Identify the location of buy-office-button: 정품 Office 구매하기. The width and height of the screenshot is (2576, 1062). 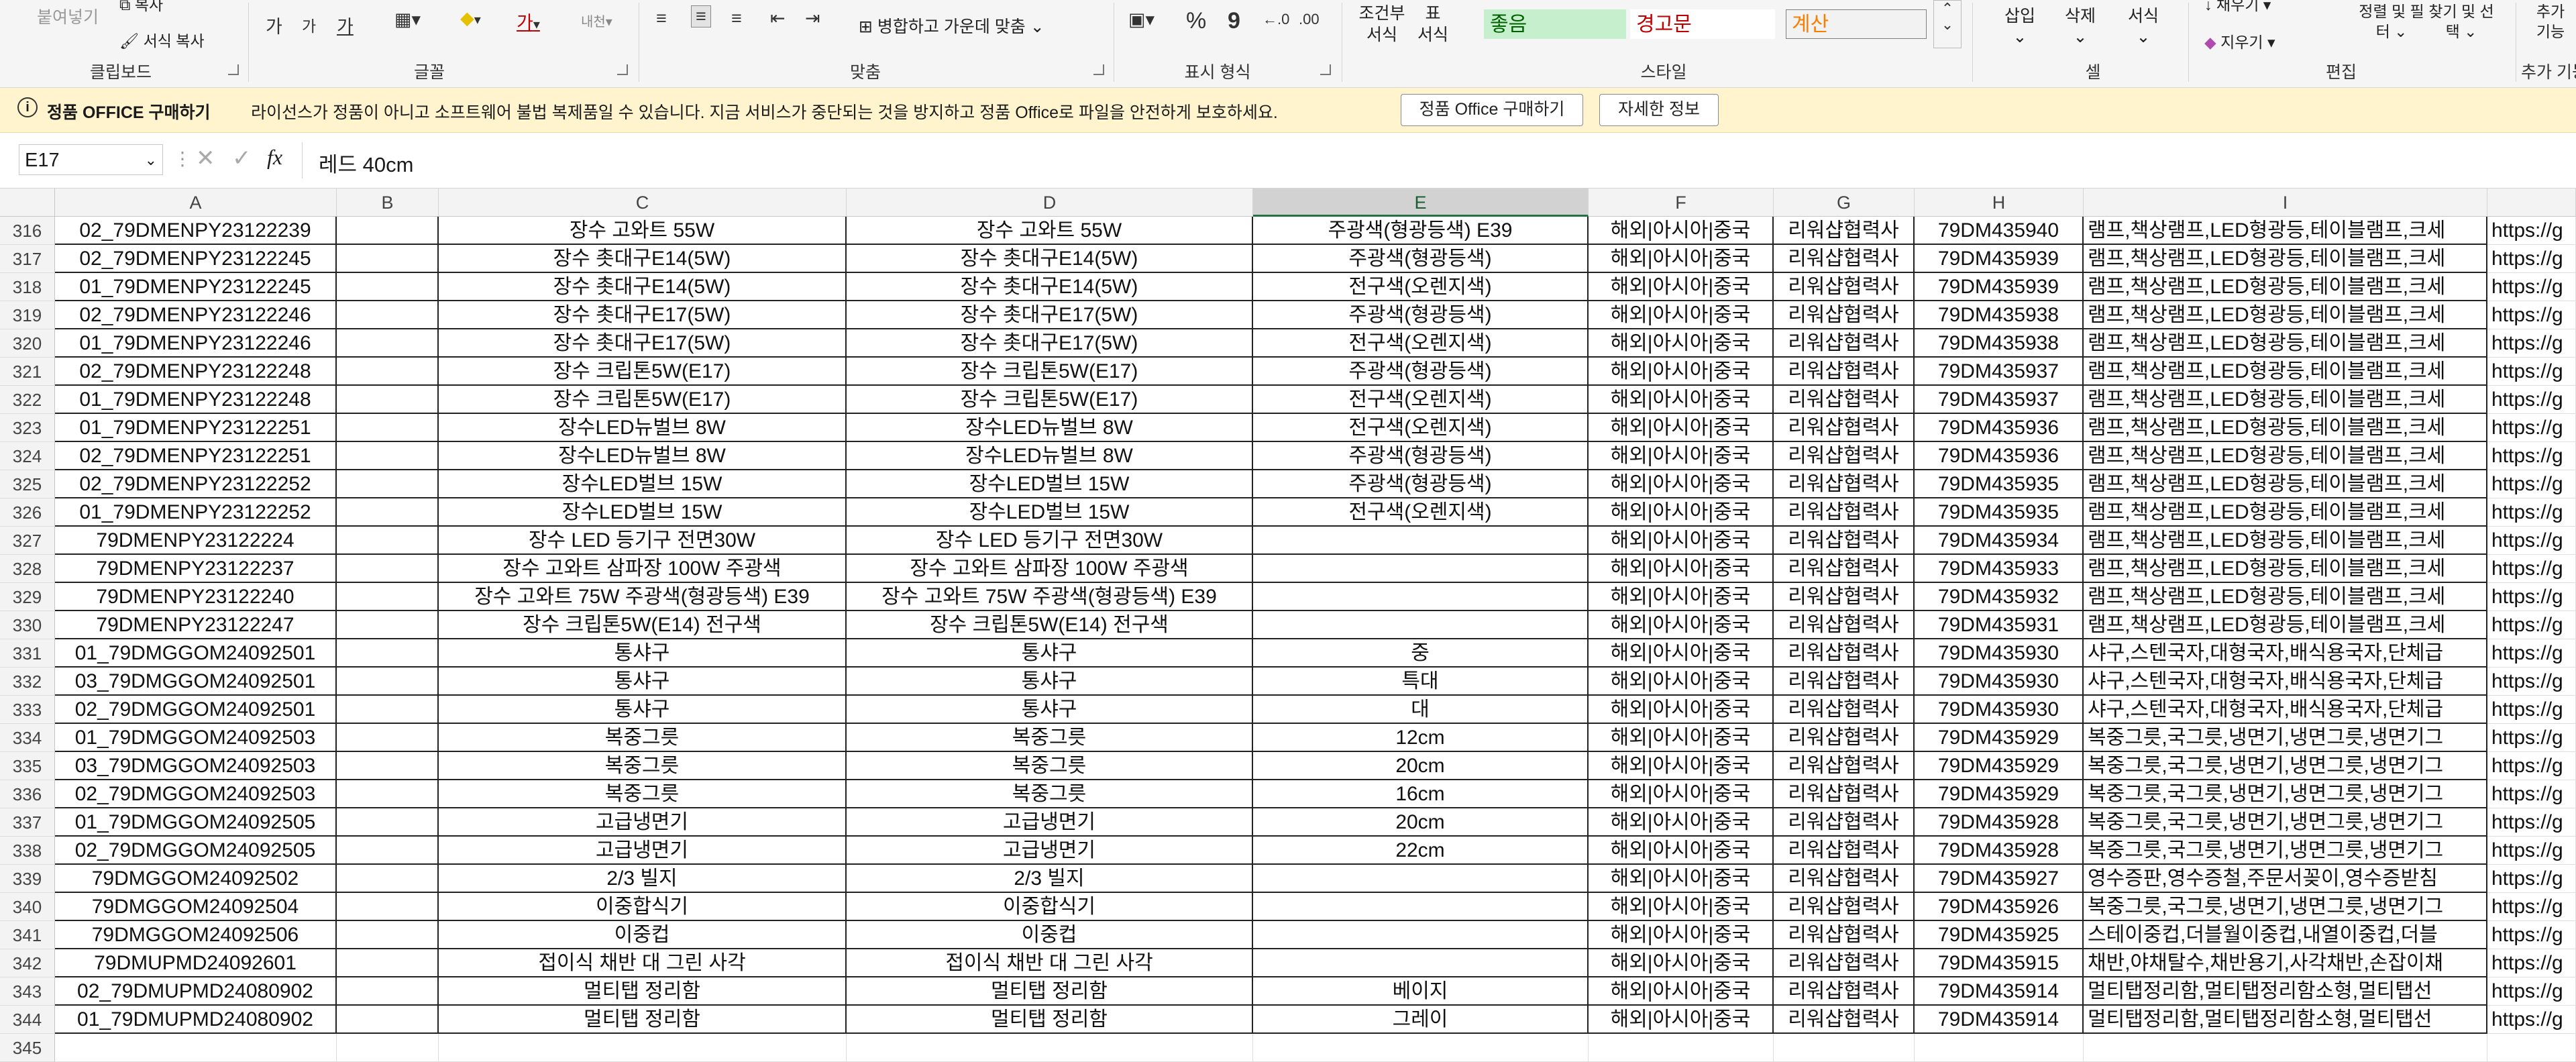
(1492, 110).